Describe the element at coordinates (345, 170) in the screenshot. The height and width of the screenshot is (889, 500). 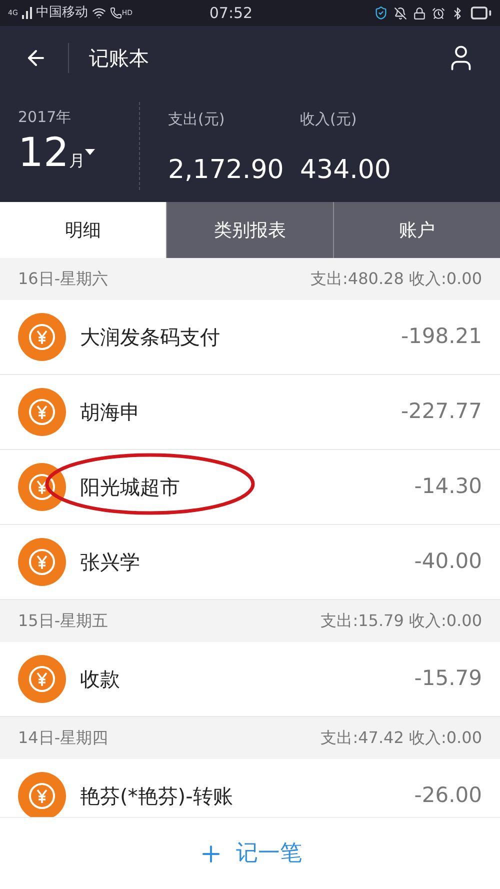
I see `income-total: 434.00` at that location.